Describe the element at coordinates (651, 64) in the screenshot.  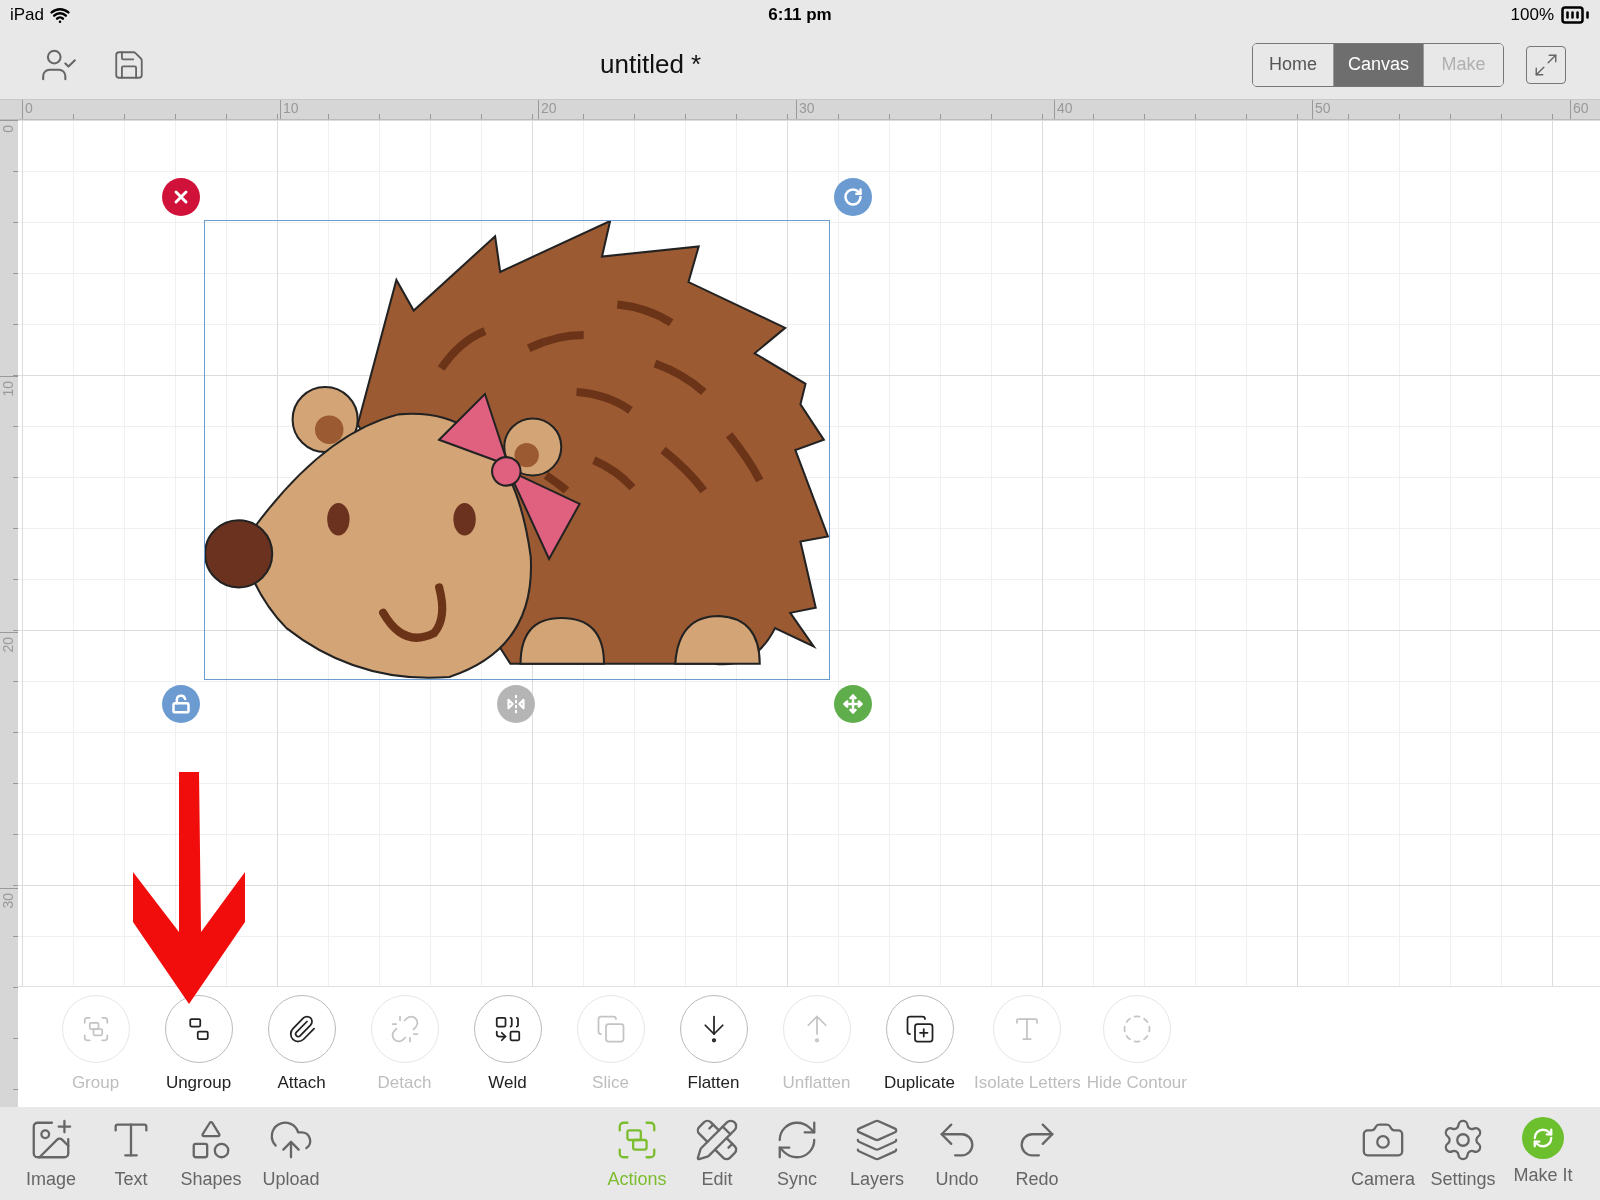
I see `document-title: untitled *` at that location.